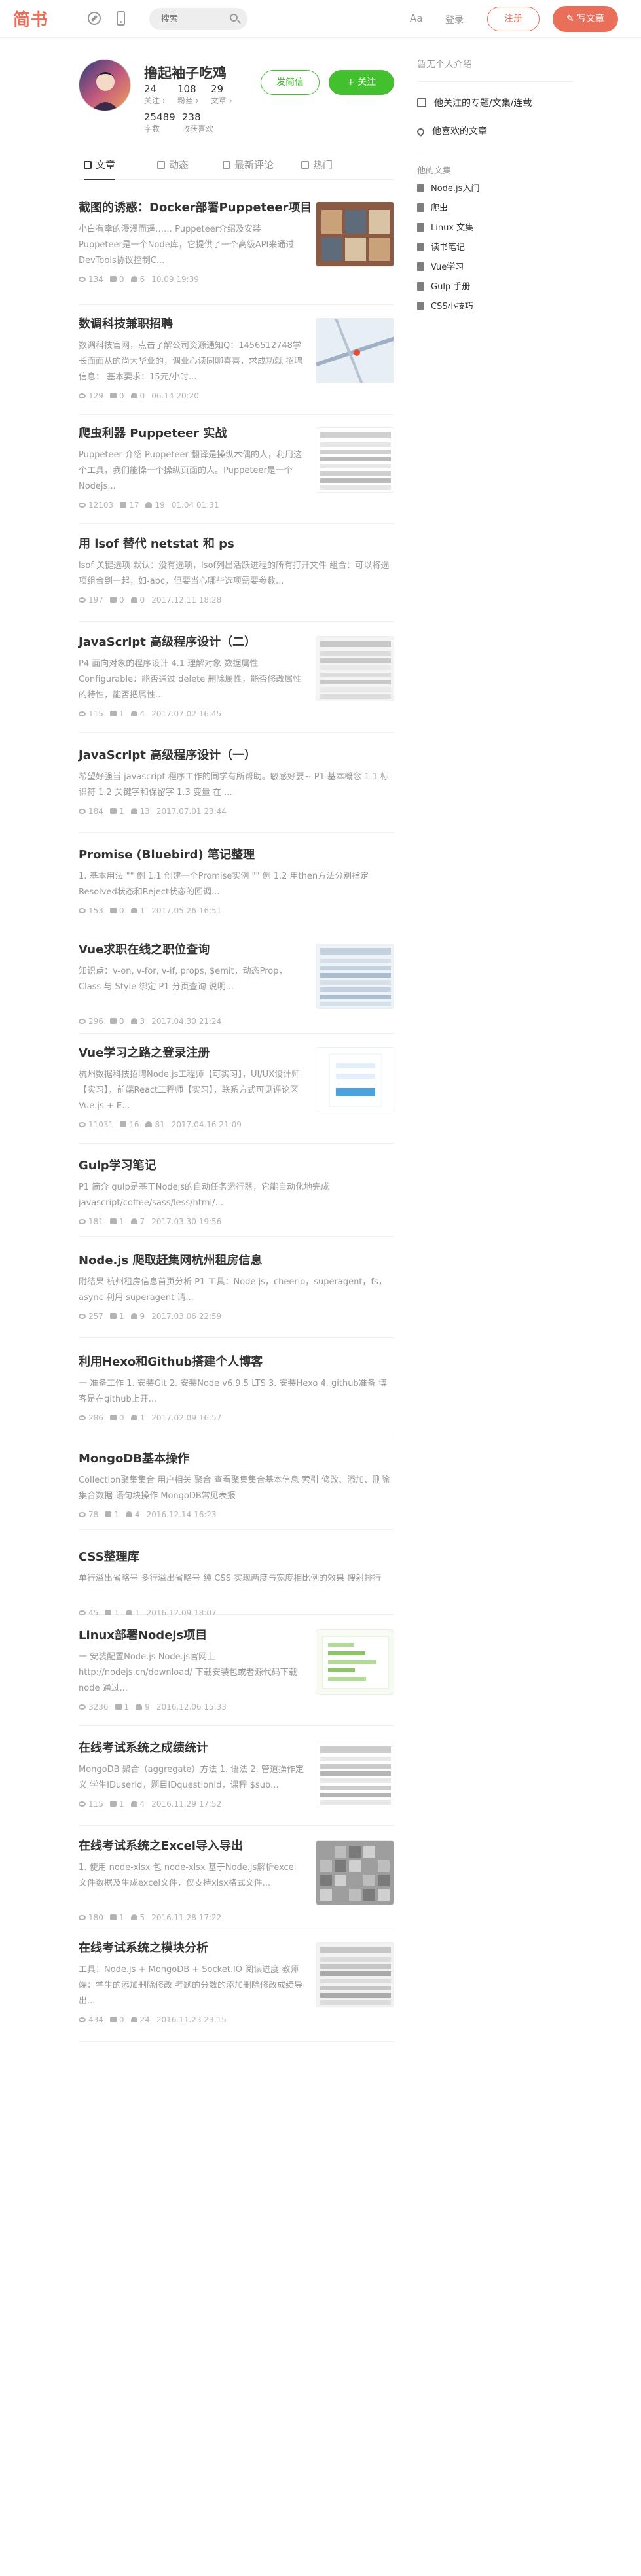 This screenshot has width=641, height=2576. I want to click on article-title: CSS整理库, so click(109, 1557).